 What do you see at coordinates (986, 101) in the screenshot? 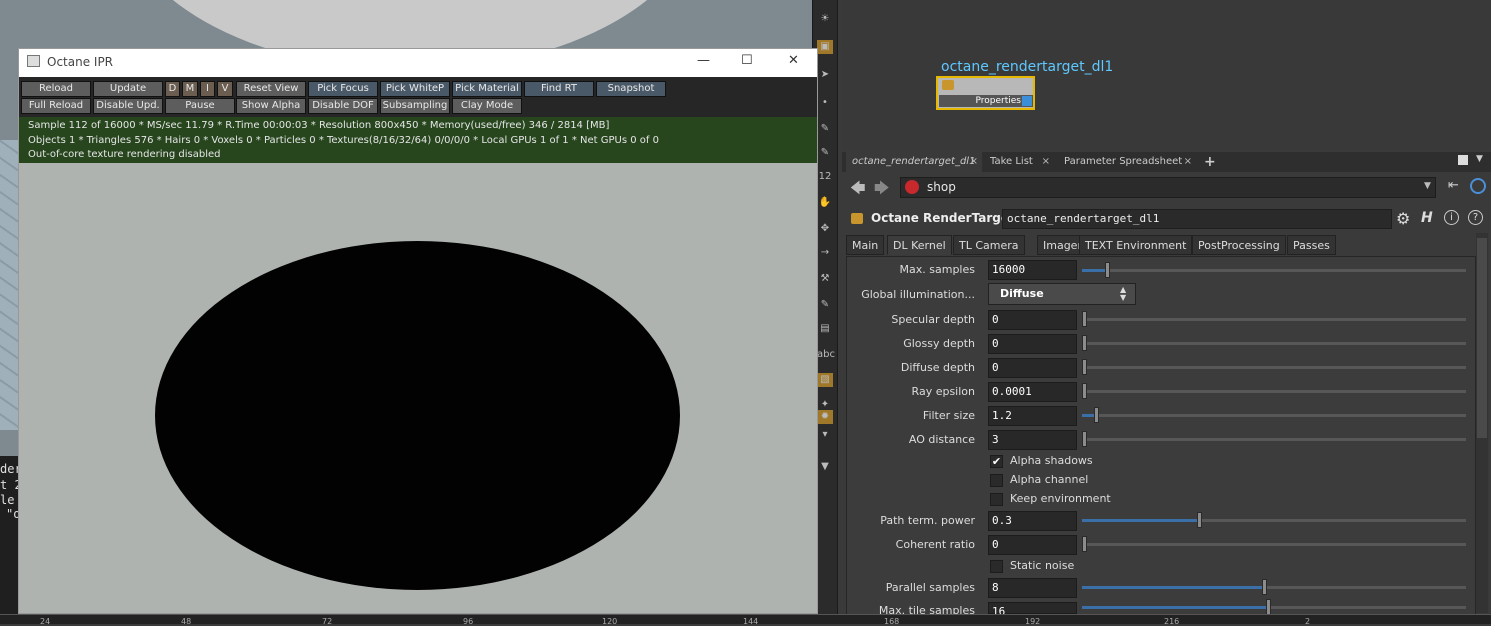
I see `node-properties-label: Properties` at bounding box center [986, 101].